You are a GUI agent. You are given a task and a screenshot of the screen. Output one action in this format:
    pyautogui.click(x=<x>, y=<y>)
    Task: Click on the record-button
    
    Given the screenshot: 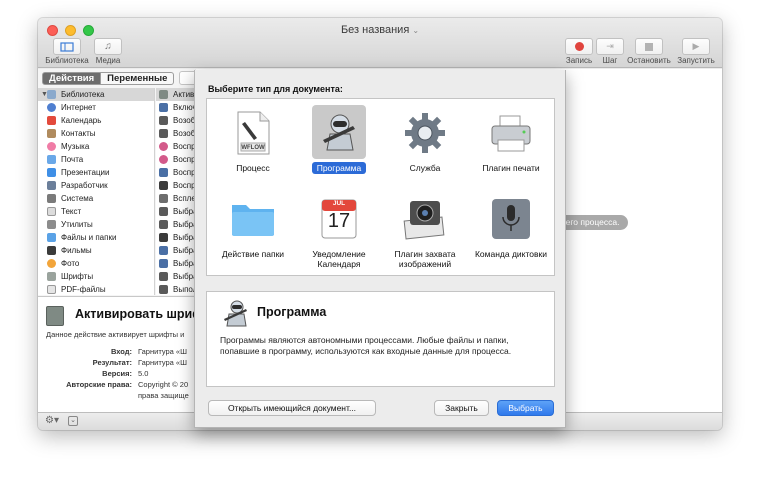 What is the action you would take?
    pyautogui.click(x=579, y=46)
    